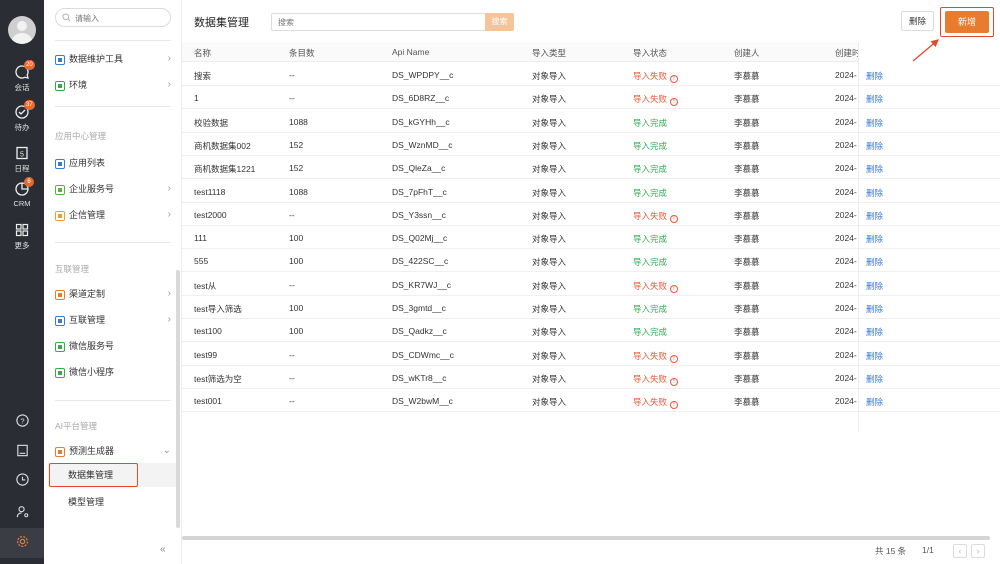 The width and height of the screenshot is (1000, 564). Describe the element at coordinates (586, 538) in the screenshot. I see `horizontal-scrollbar` at that location.